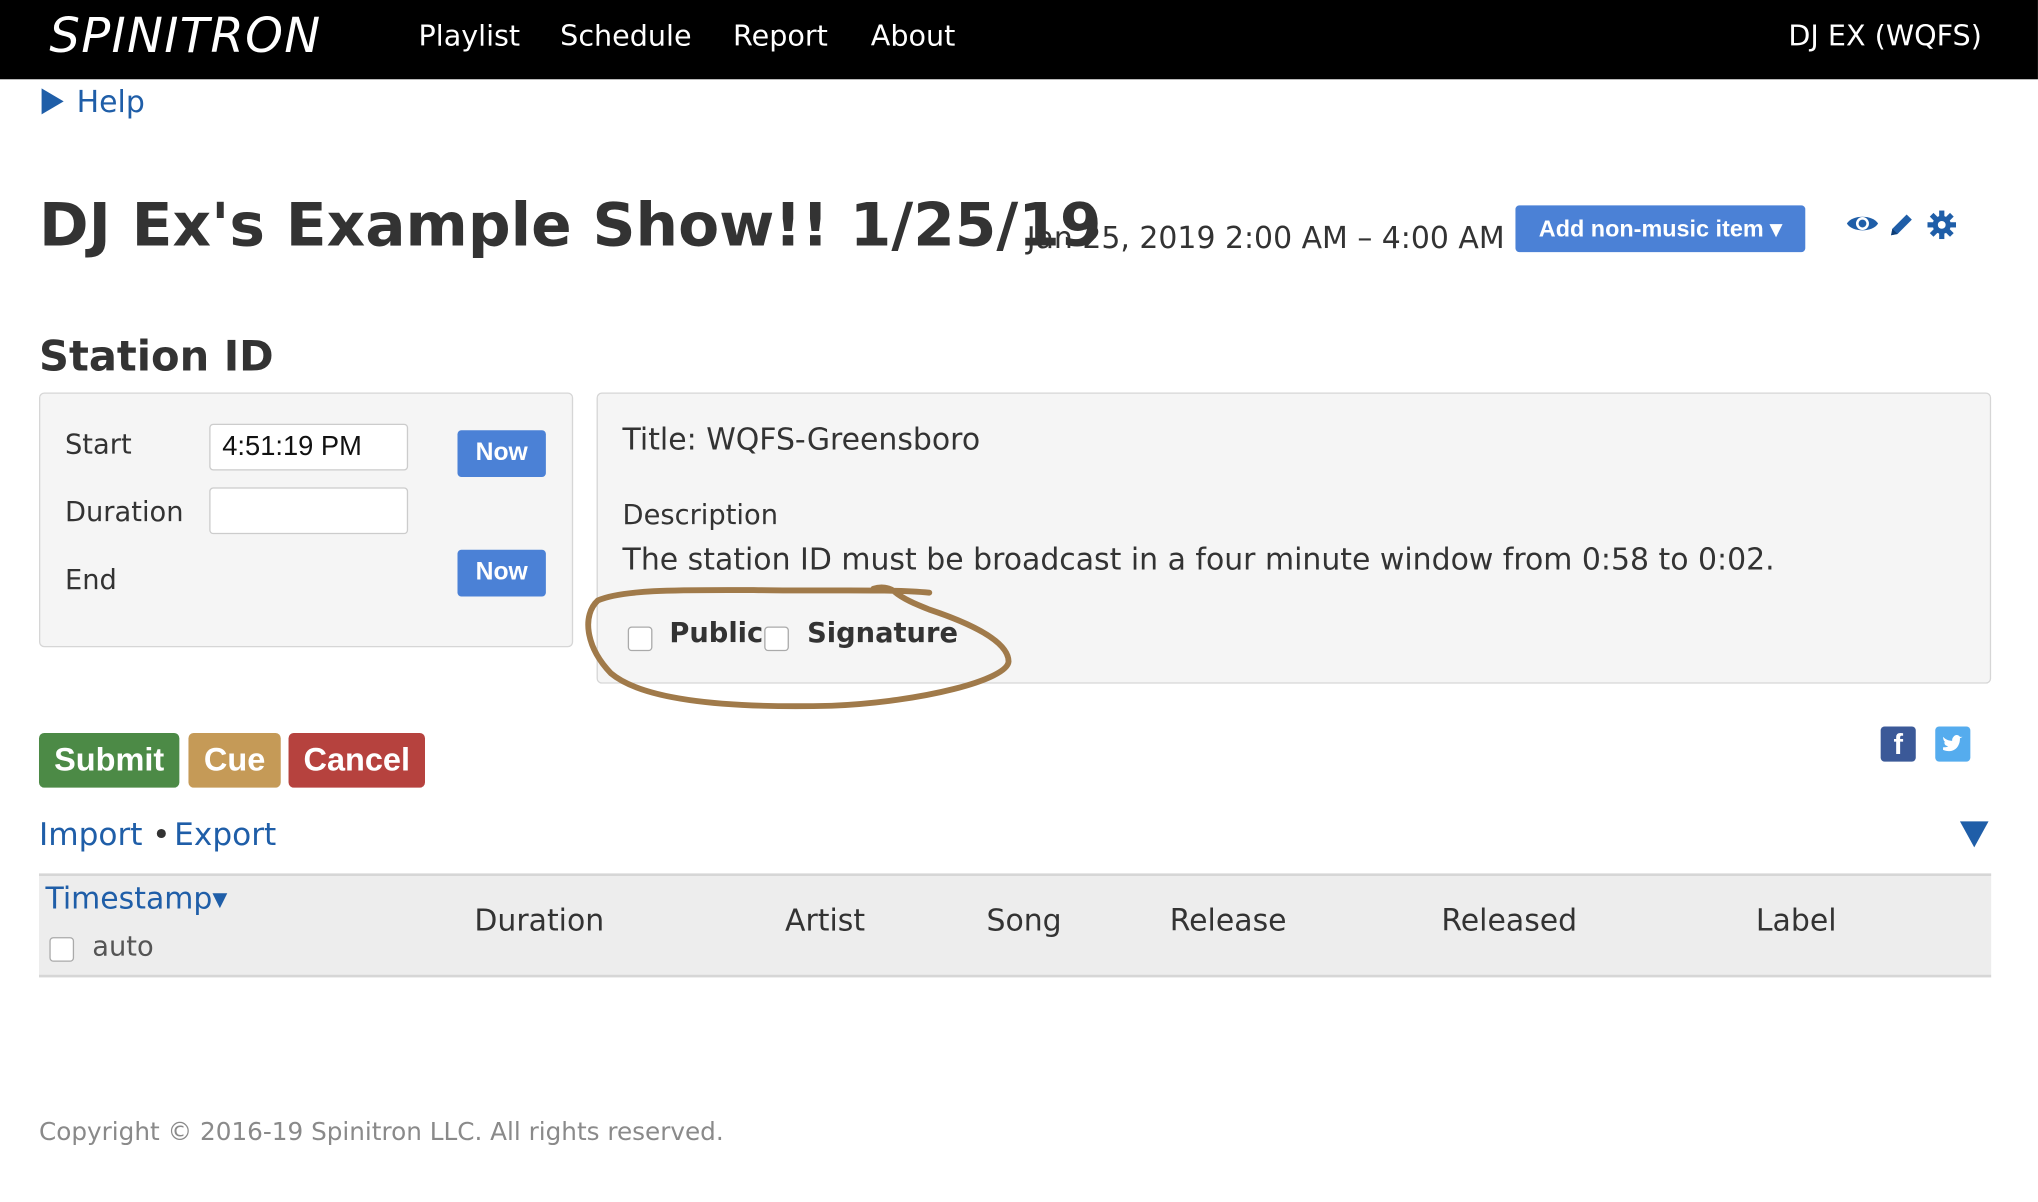 This screenshot has width=2038, height=1202. Describe the element at coordinates (1024, 921) in the screenshot. I see `column-song: Song` at that location.